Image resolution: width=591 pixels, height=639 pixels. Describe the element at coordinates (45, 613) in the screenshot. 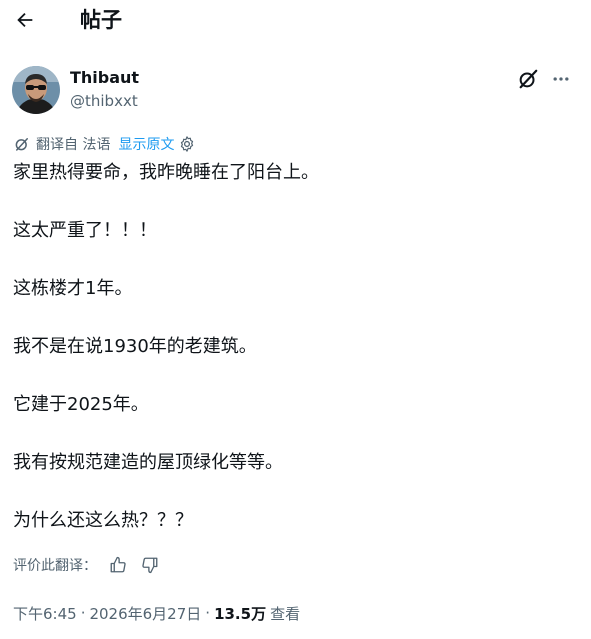

I see `post-time: 下午6:45` at that location.